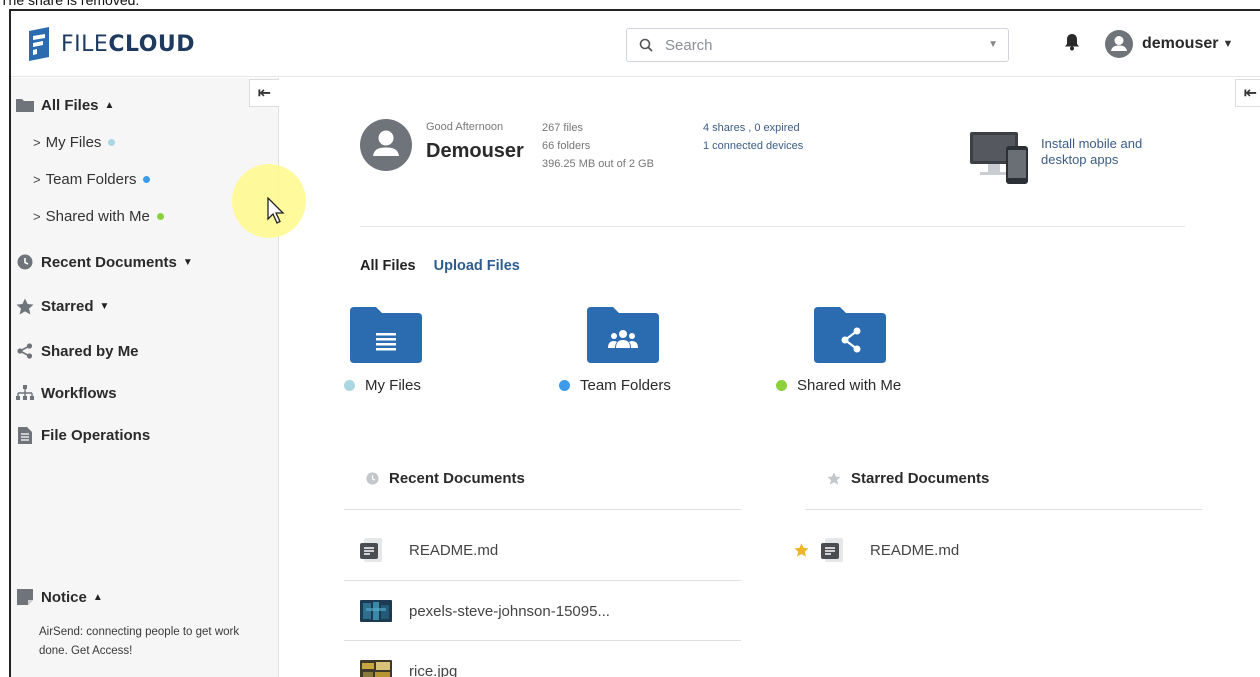 This screenshot has height=677, width=1260. I want to click on greeting-text: Good Afternoon, so click(465, 127).